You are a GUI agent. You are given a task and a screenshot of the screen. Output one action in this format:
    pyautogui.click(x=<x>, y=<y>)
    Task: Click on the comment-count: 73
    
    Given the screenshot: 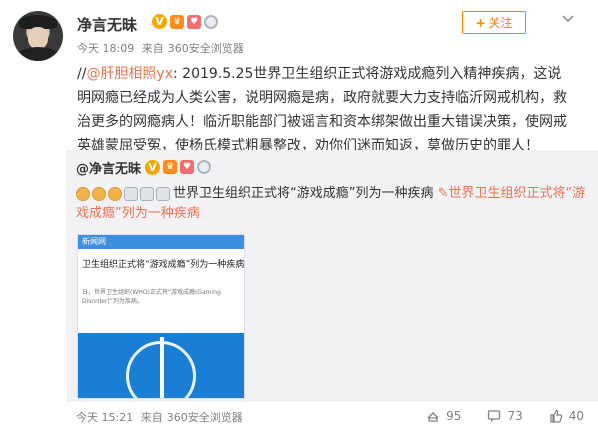 What is the action you would take?
    pyautogui.click(x=515, y=416)
    